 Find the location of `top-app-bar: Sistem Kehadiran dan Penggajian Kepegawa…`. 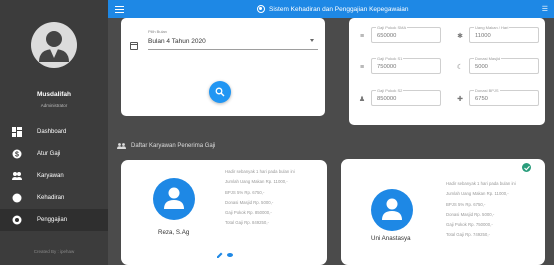

top-app-bar: Sistem Kehadiran dan Penggajian Kepegawa… is located at coordinates (331, 9).